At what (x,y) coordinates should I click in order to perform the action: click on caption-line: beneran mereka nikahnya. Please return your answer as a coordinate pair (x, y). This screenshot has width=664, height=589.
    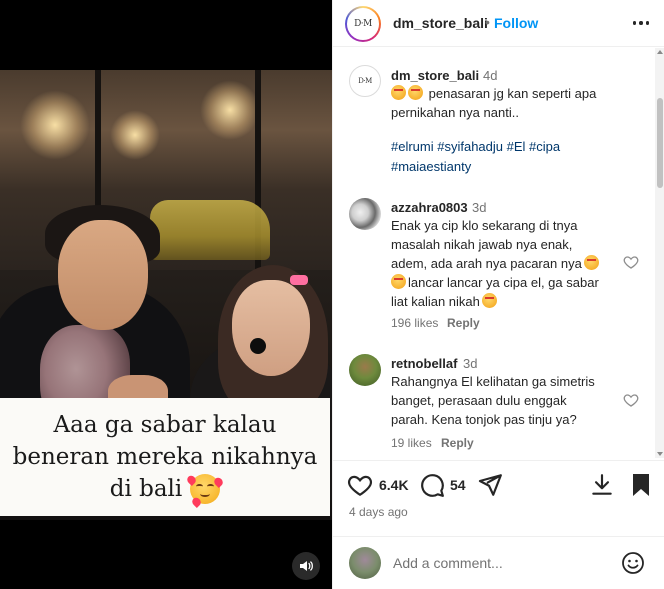
    Looking at the image, I should click on (165, 457).